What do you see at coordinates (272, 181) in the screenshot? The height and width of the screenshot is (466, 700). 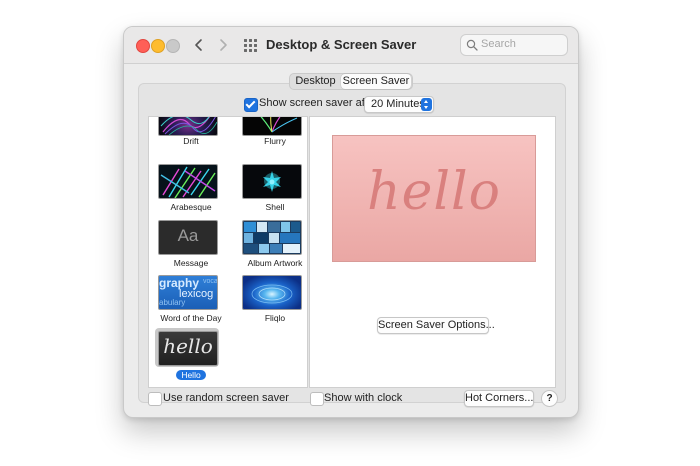 I see `shell-thumbnail` at bounding box center [272, 181].